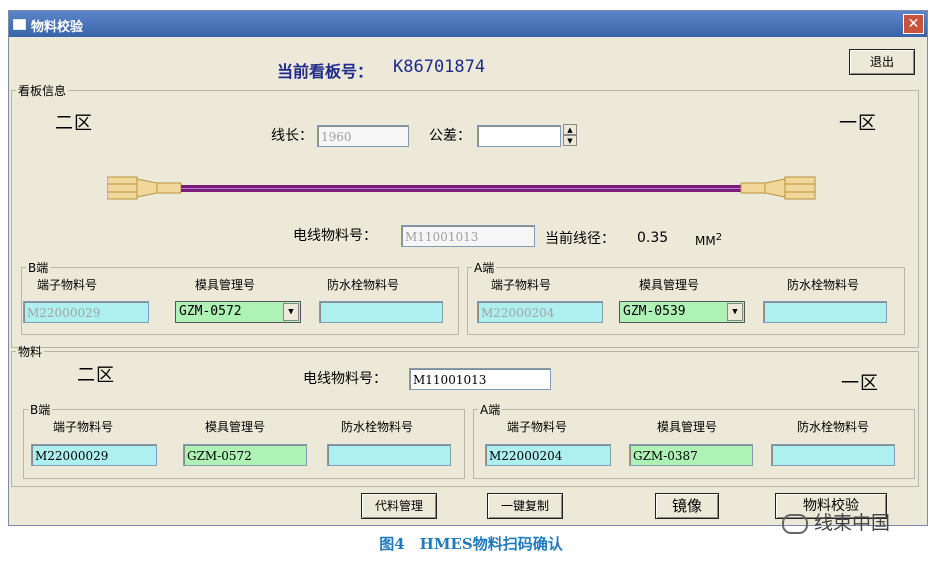  What do you see at coordinates (381, 312) in the screenshot?
I see `kanban-b-seal-field` at bounding box center [381, 312].